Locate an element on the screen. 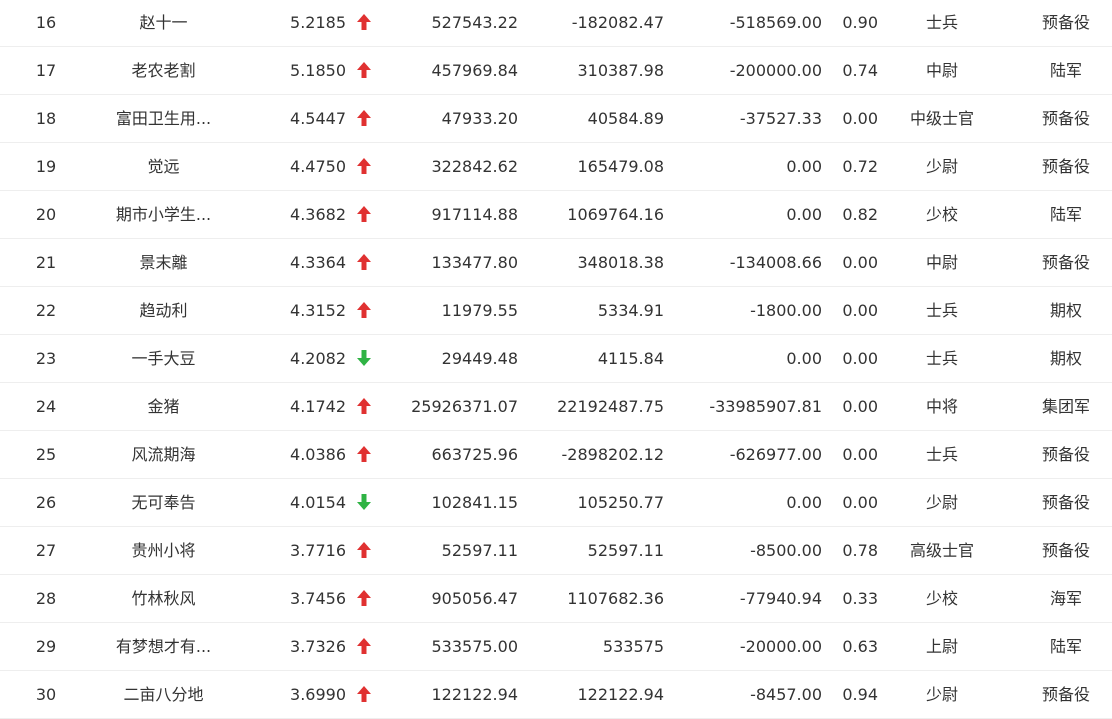 This screenshot has height=719, width=1112. value-2-cell: 533575 is located at coordinates (633, 646).